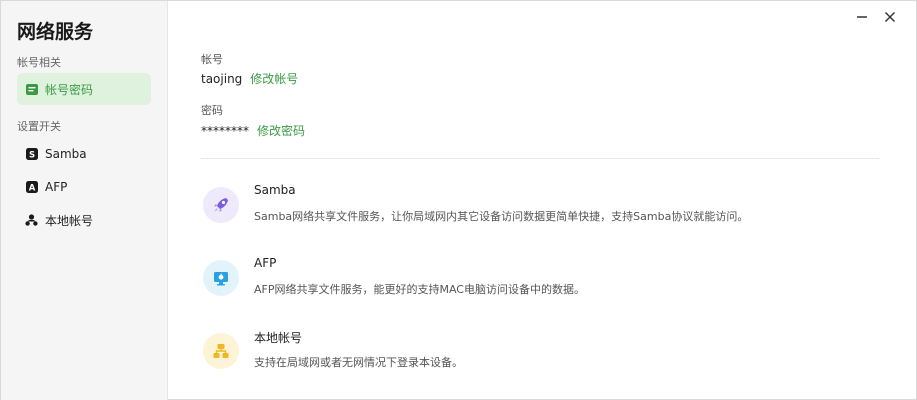 This screenshot has width=917, height=400. Describe the element at coordinates (31, 220) in the screenshot. I see `user-group-icon` at that location.